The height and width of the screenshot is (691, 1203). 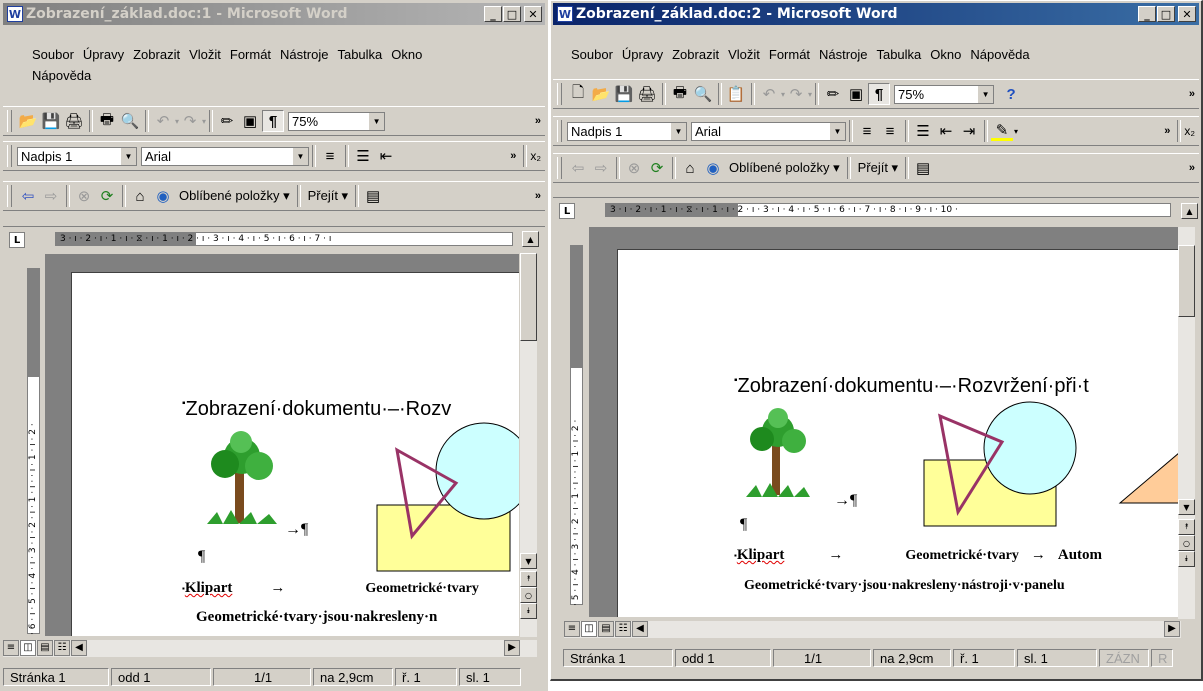 I want to click on drawing-icon: ✏, so click(x=833, y=94).